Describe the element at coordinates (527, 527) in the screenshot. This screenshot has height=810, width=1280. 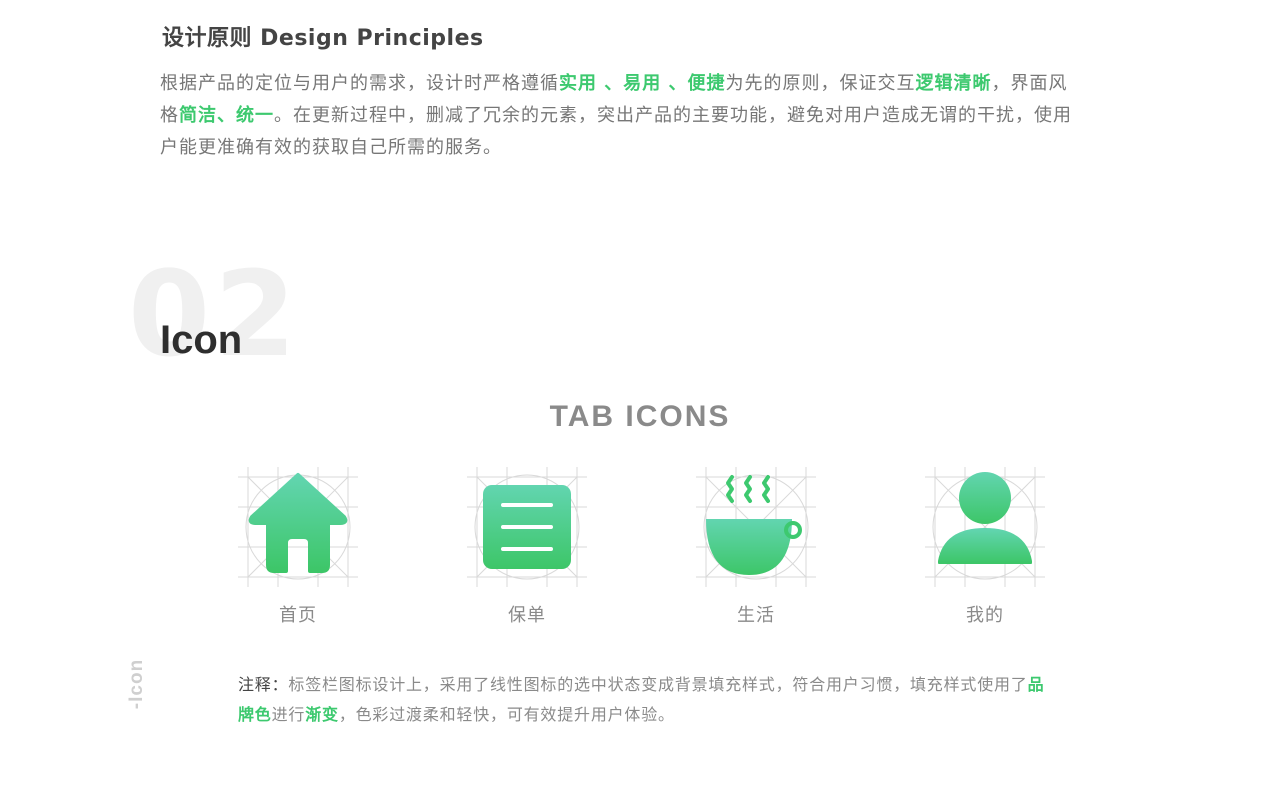
I see `policy-list-icon` at that location.